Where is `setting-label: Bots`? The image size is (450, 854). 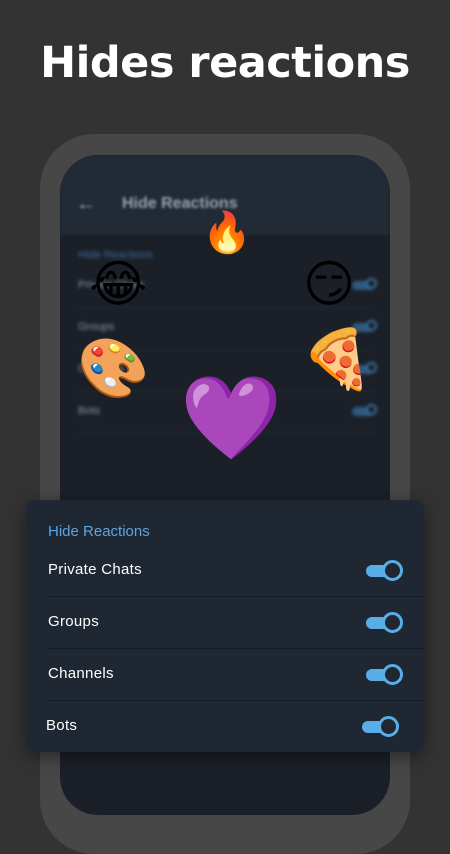
setting-label: Bots is located at coordinates (62, 725).